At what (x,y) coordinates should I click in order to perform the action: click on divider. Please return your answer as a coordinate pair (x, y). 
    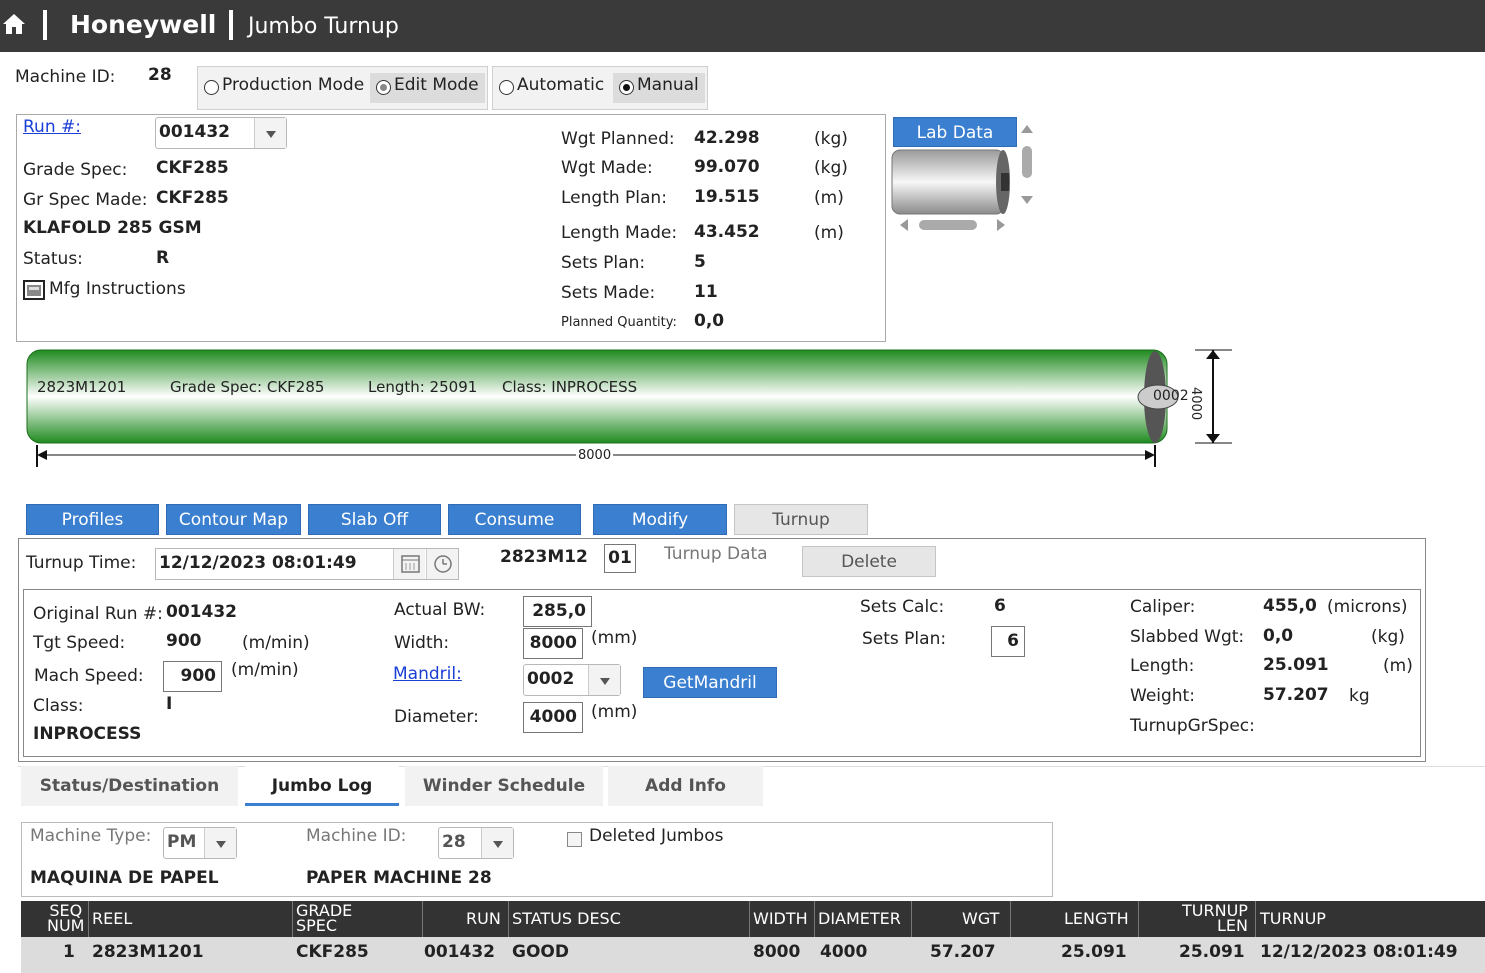
    Looking at the image, I should click on (45, 25).